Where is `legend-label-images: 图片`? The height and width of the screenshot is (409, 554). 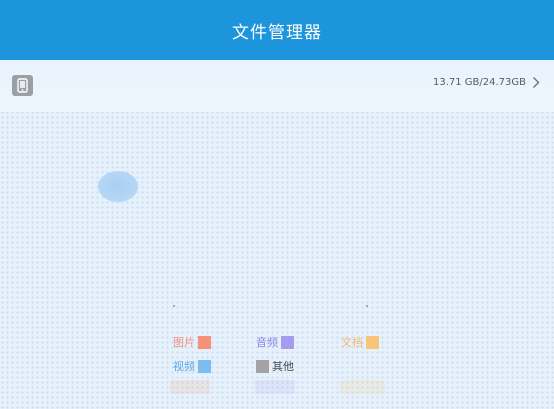 legend-label-images: 图片 is located at coordinates (184, 342).